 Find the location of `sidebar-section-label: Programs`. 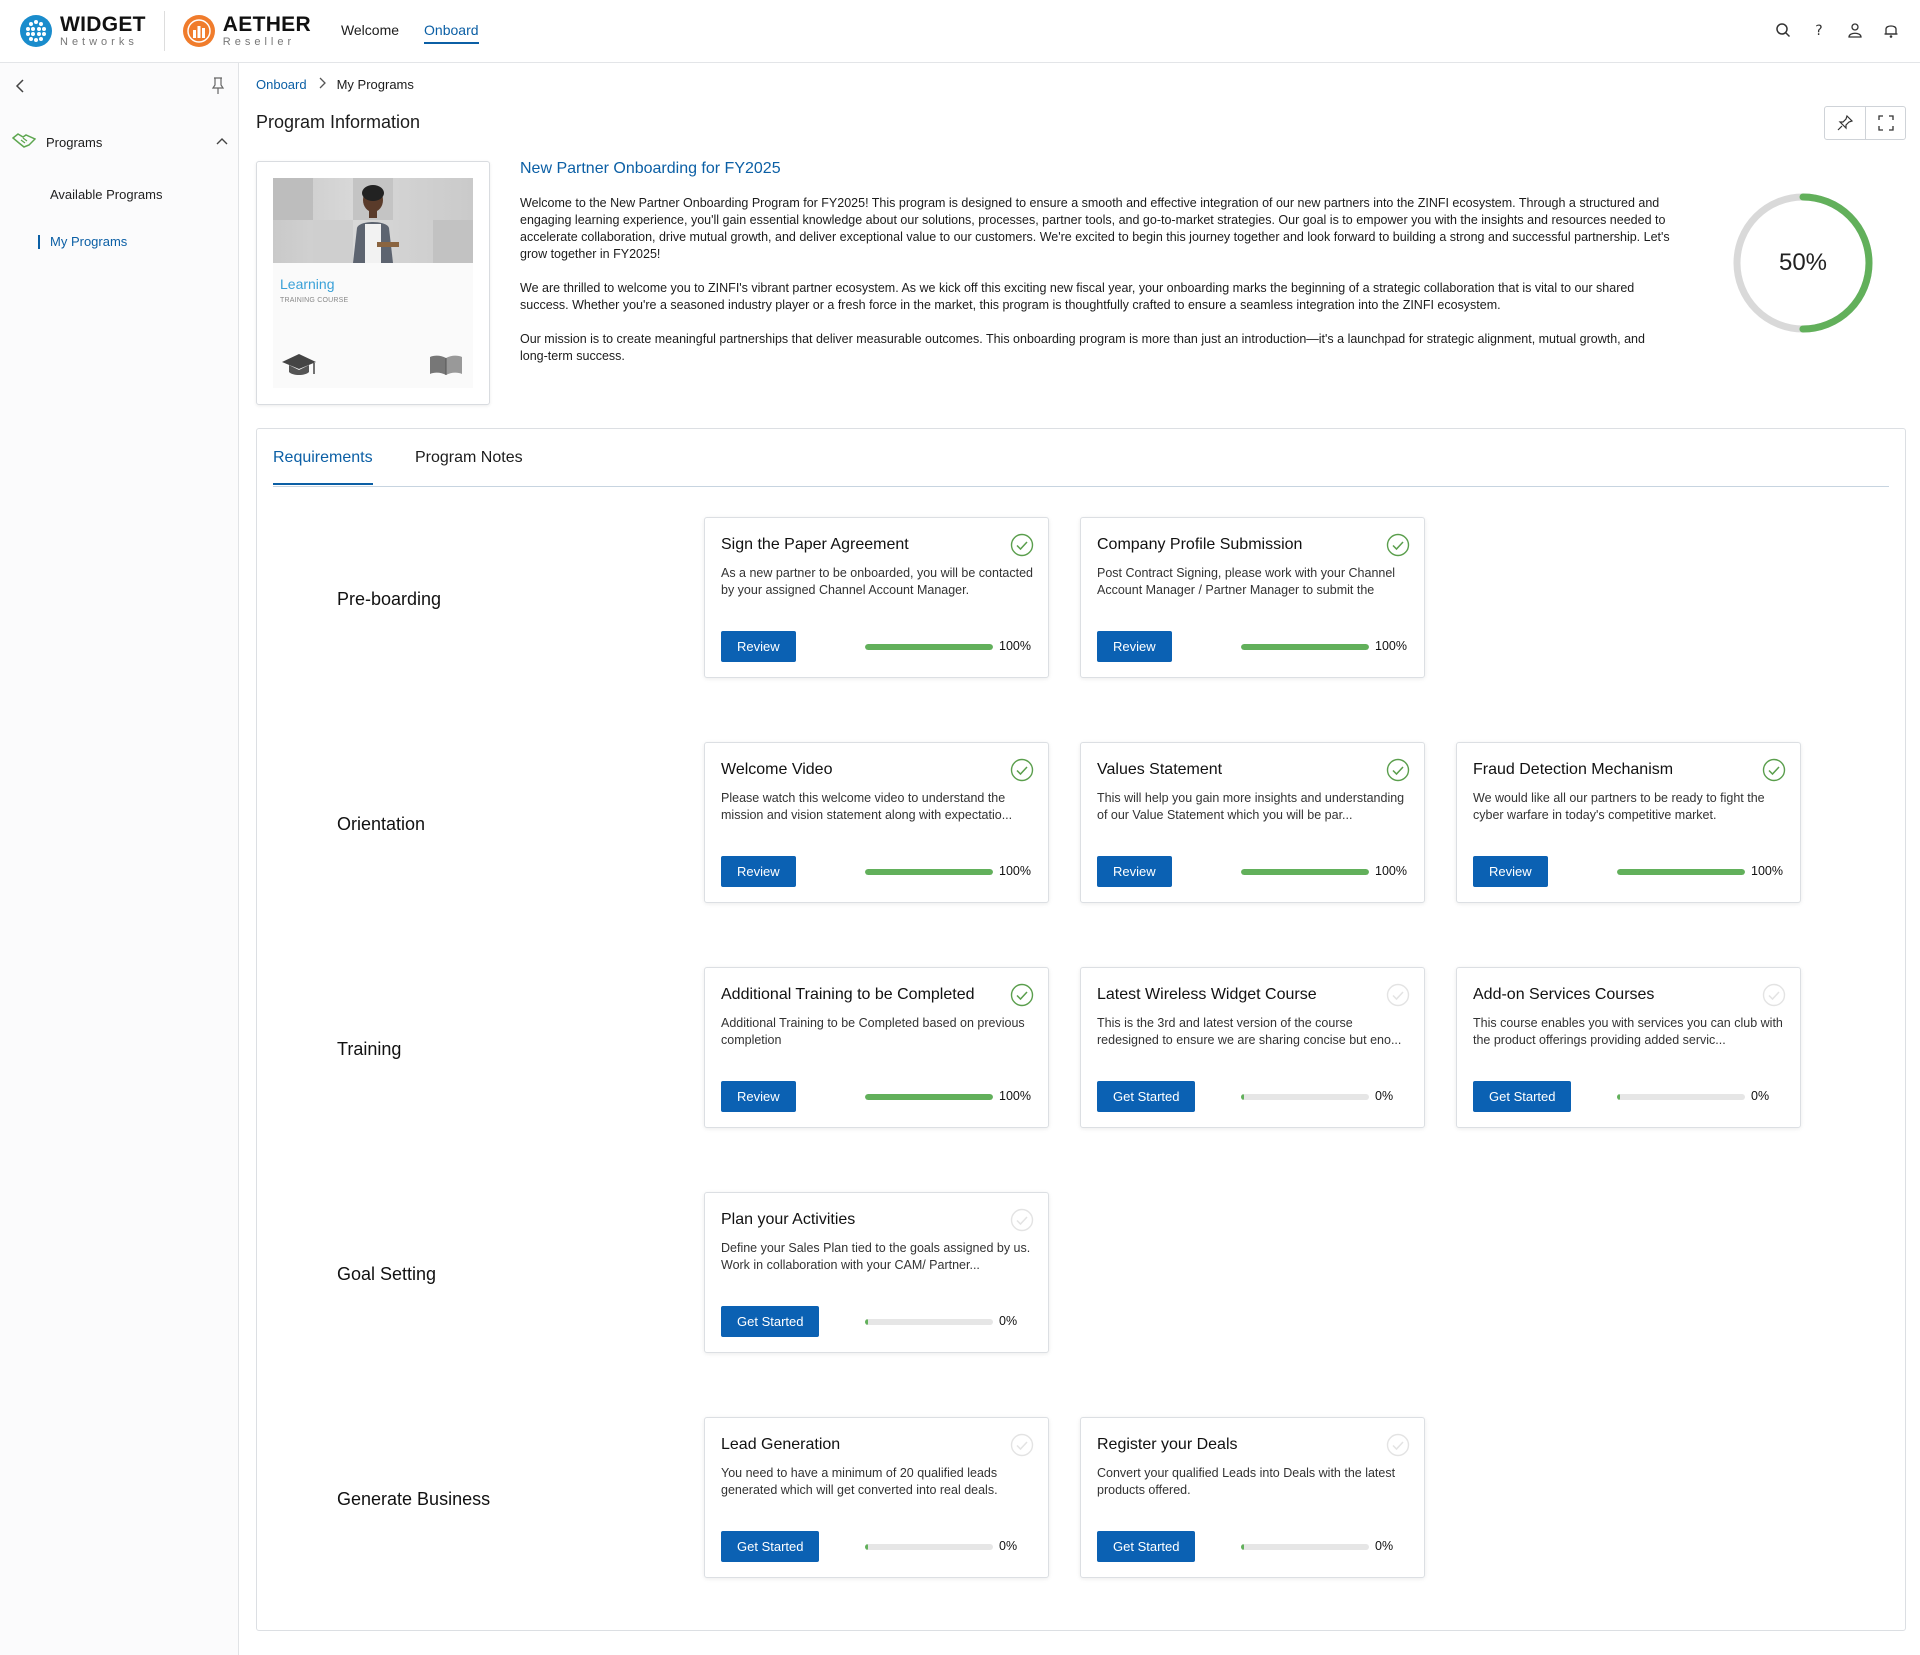

sidebar-section-label: Programs is located at coordinates (74, 142).